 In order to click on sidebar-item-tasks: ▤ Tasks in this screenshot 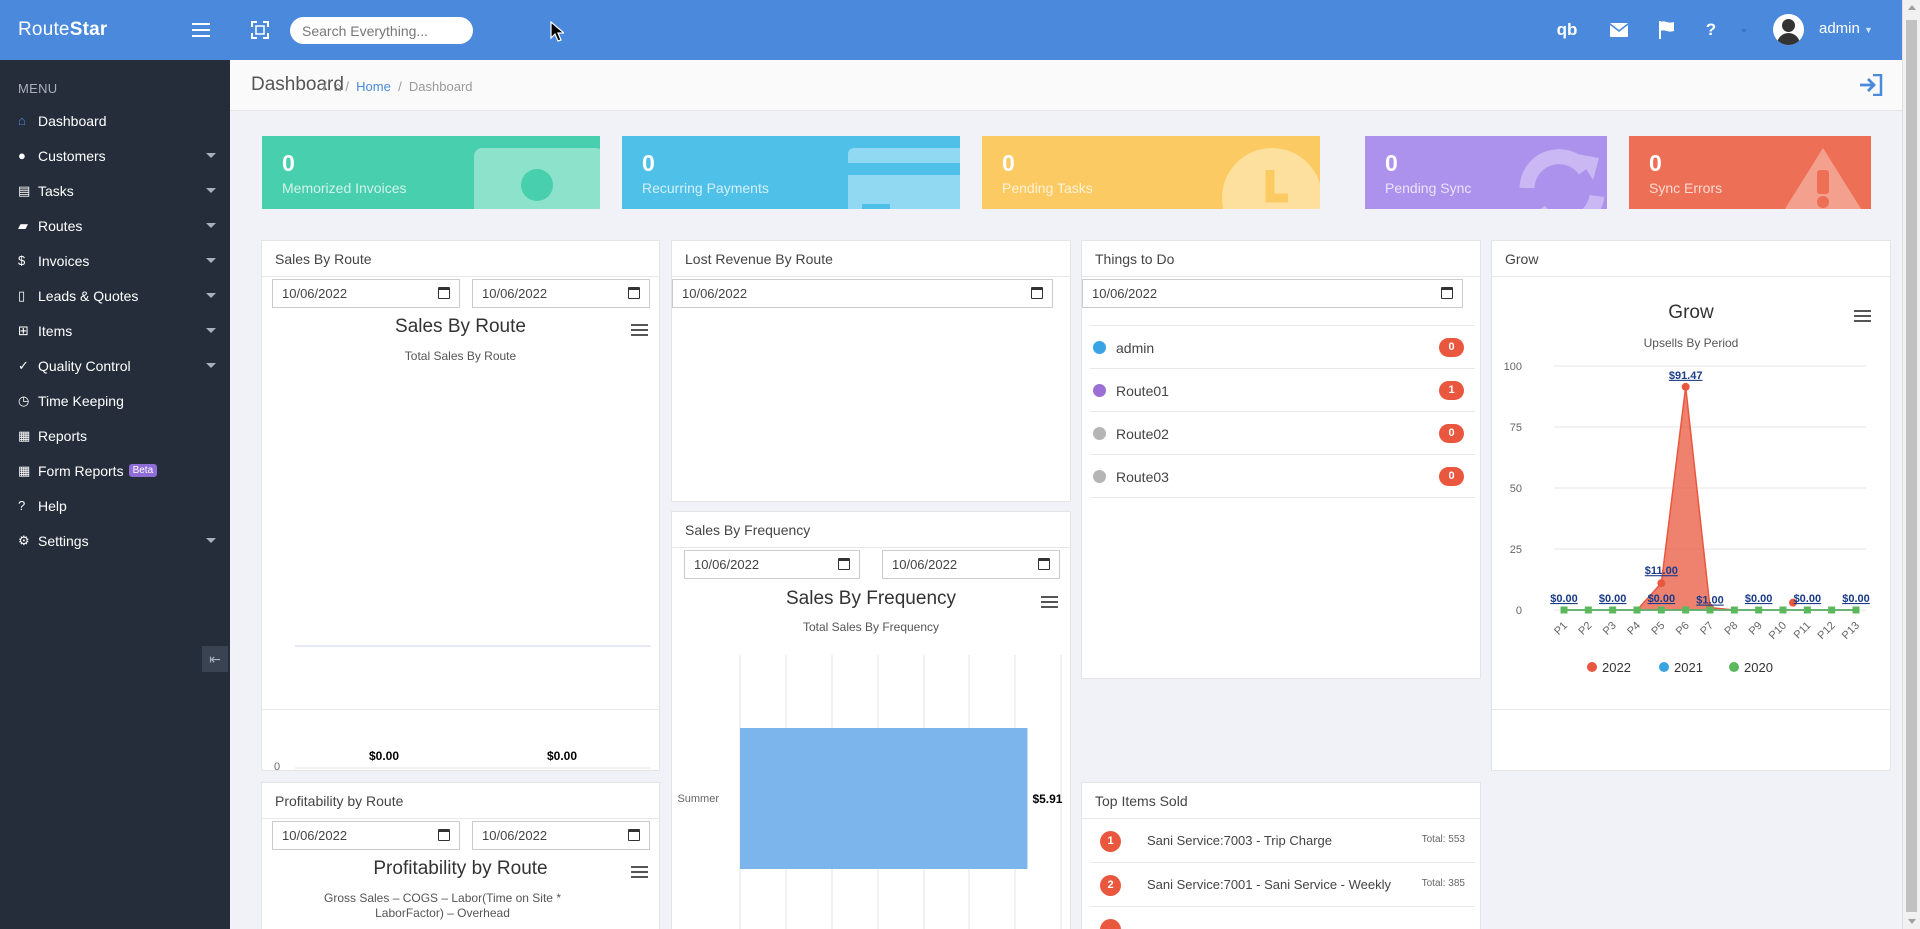, I will do `click(115, 190)`.